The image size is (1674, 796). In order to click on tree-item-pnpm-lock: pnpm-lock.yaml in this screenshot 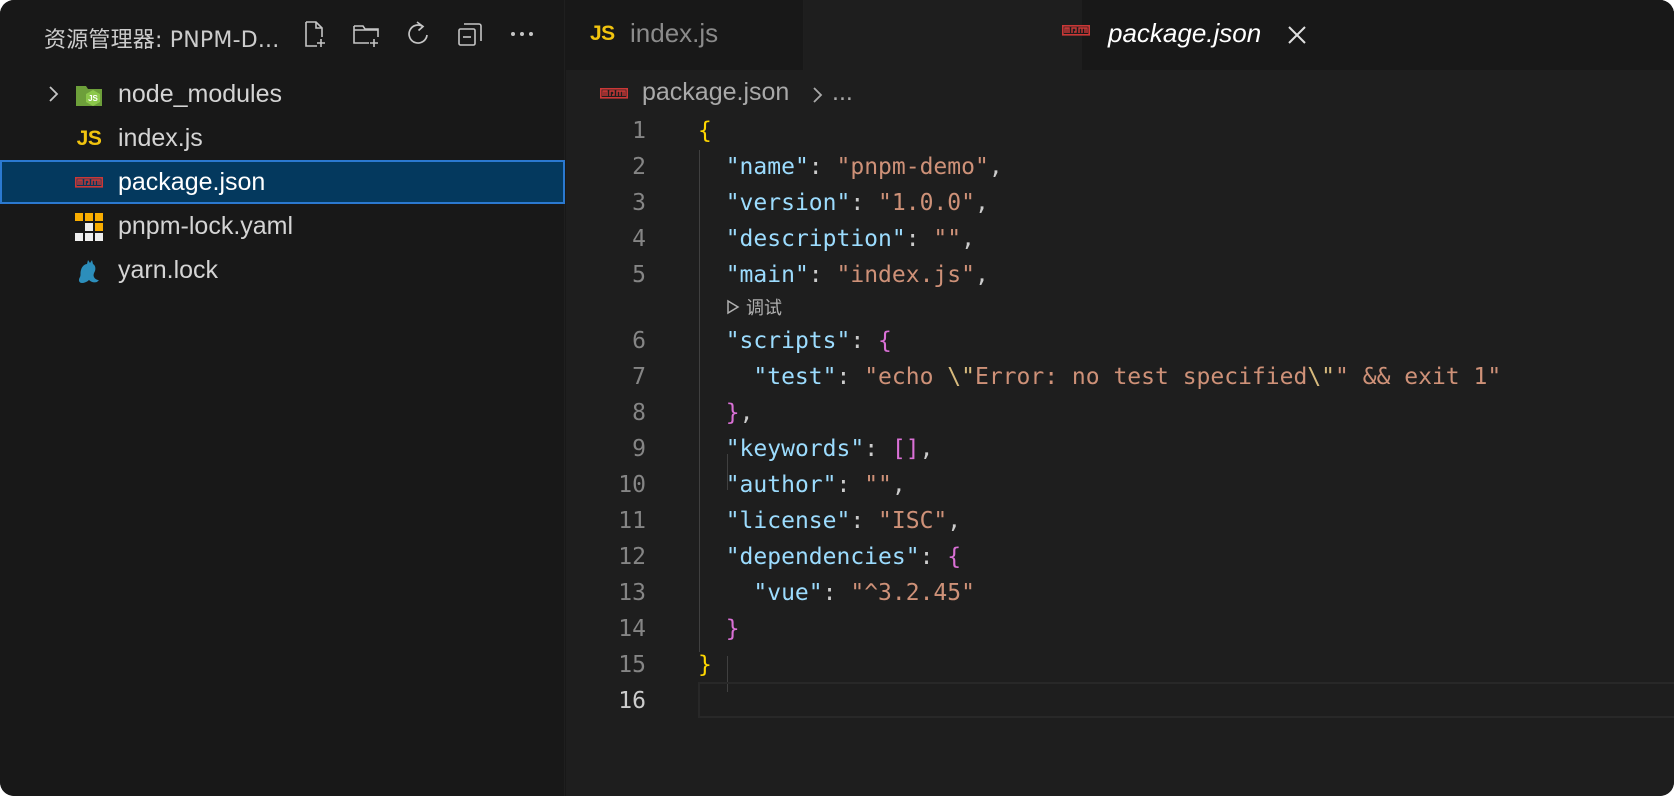, I will do `click(282, 226)`.